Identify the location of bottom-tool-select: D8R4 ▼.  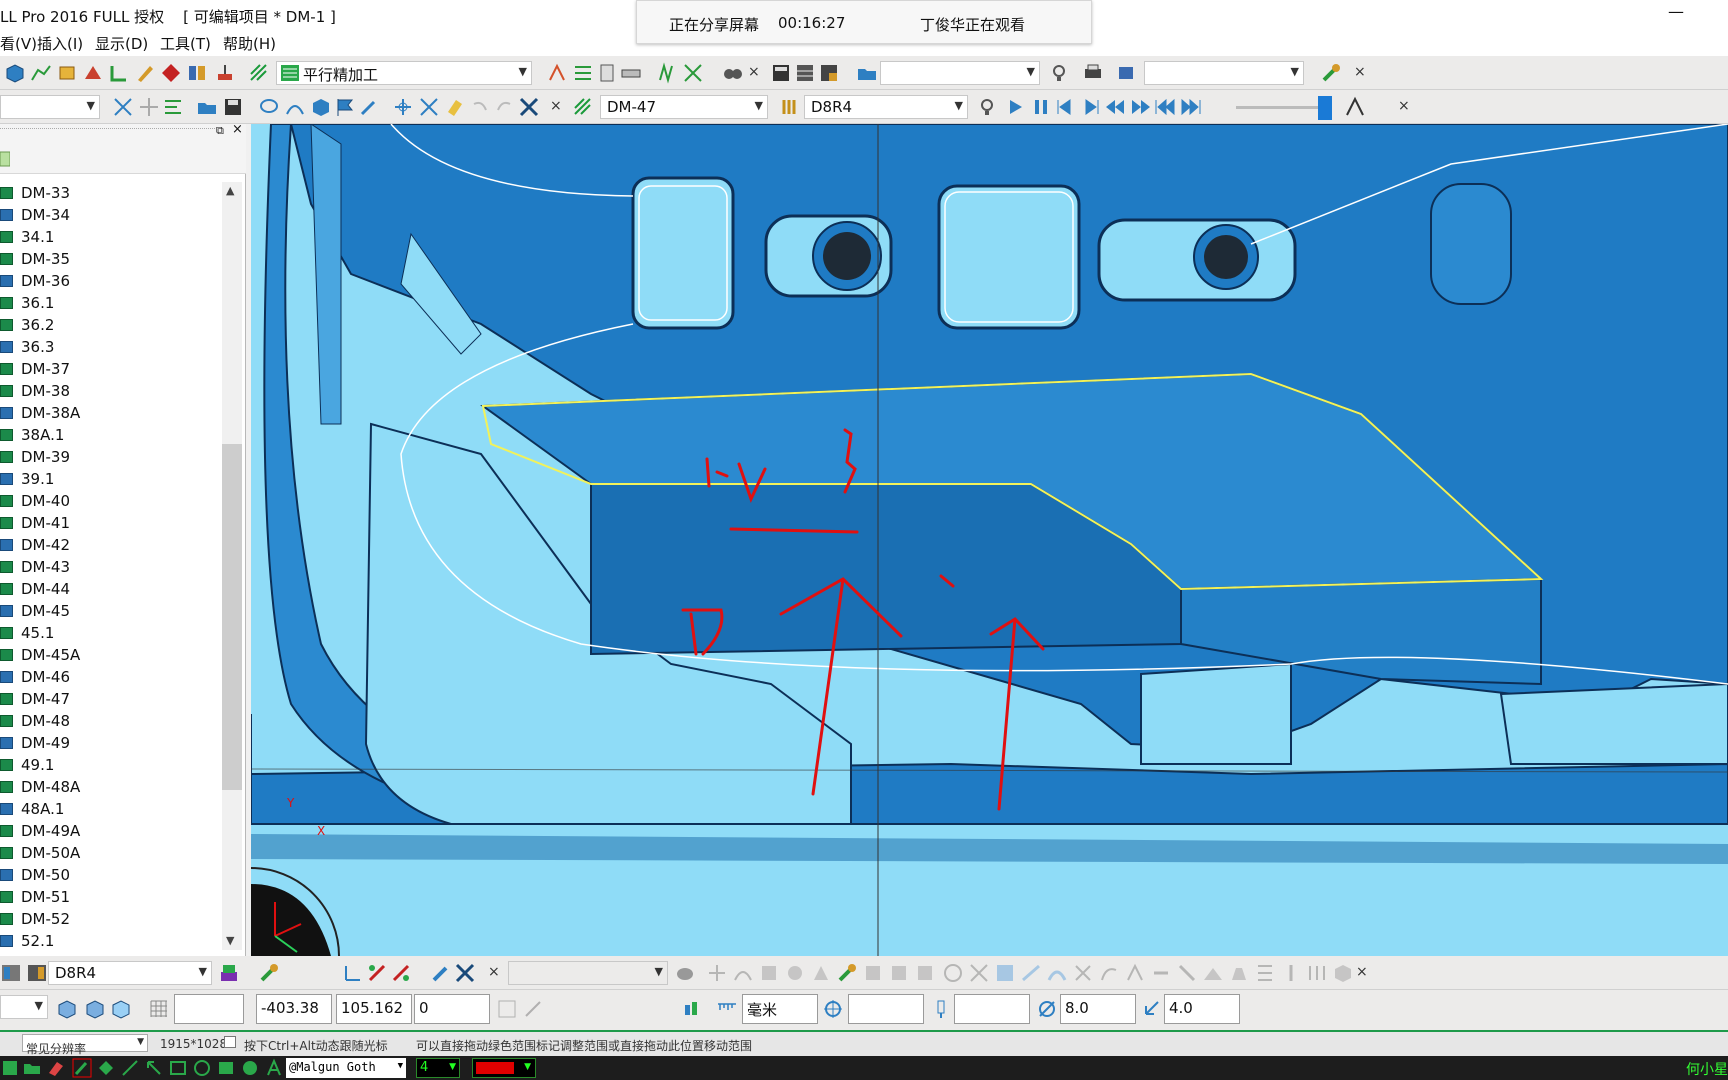
(130, 973).